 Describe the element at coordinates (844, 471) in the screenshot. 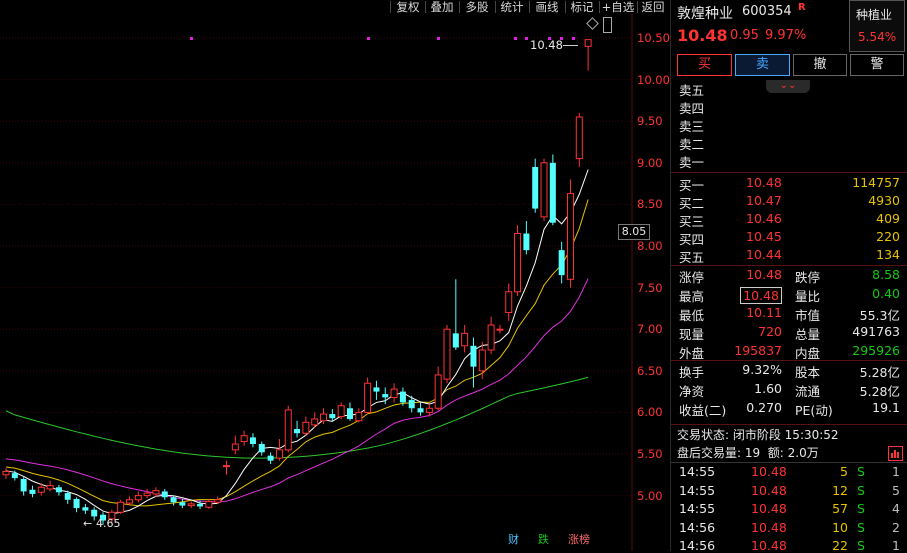

I see `tick-volume: 5` at that location.